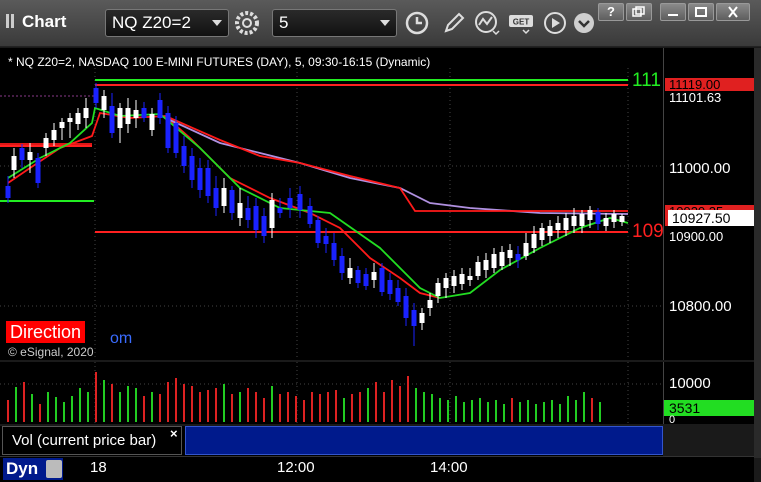 The image size is (761, 482). Describe the element at coordinates (92, 440) in the screenshot. I see `volume-legend-box: Vol (current price bar)` at that location.